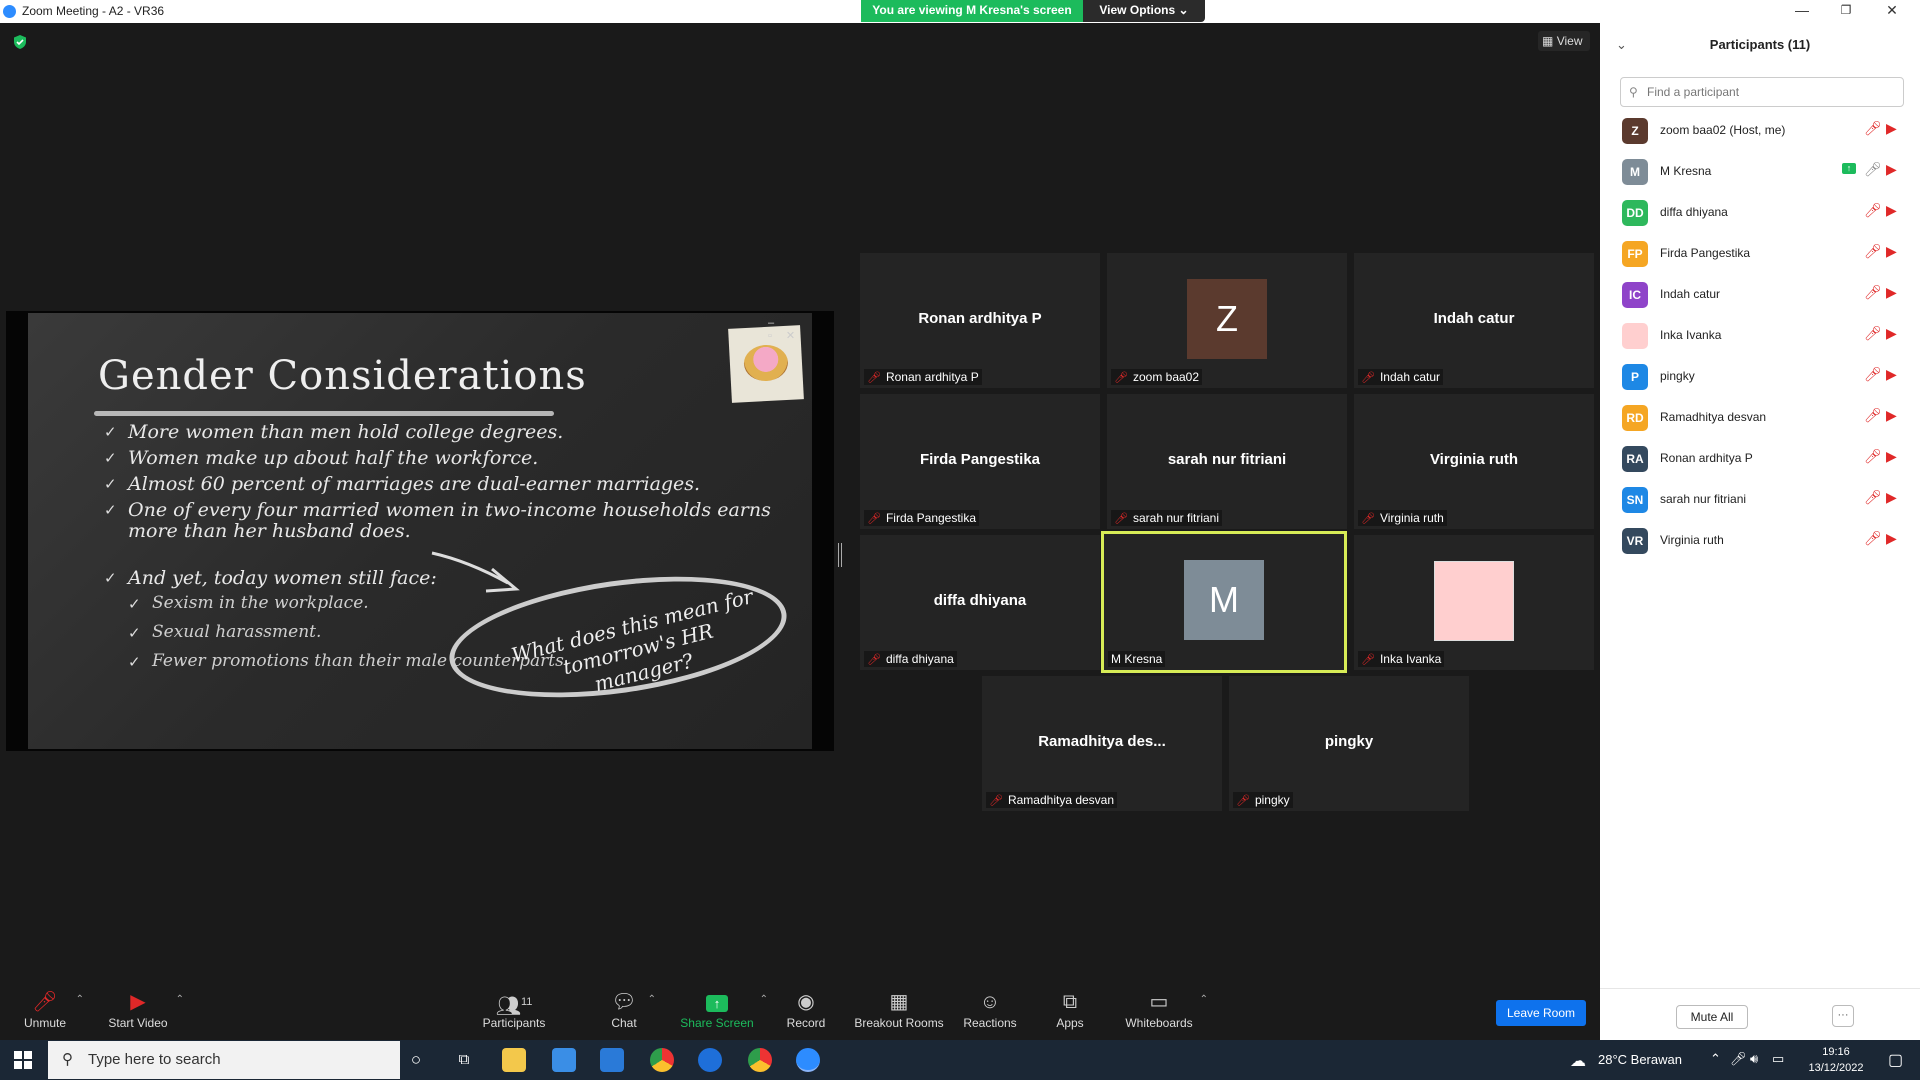  I want to click on video-tile: Firda Pangestika 🎤︎ Firda Pangestika, so click(980, 461).